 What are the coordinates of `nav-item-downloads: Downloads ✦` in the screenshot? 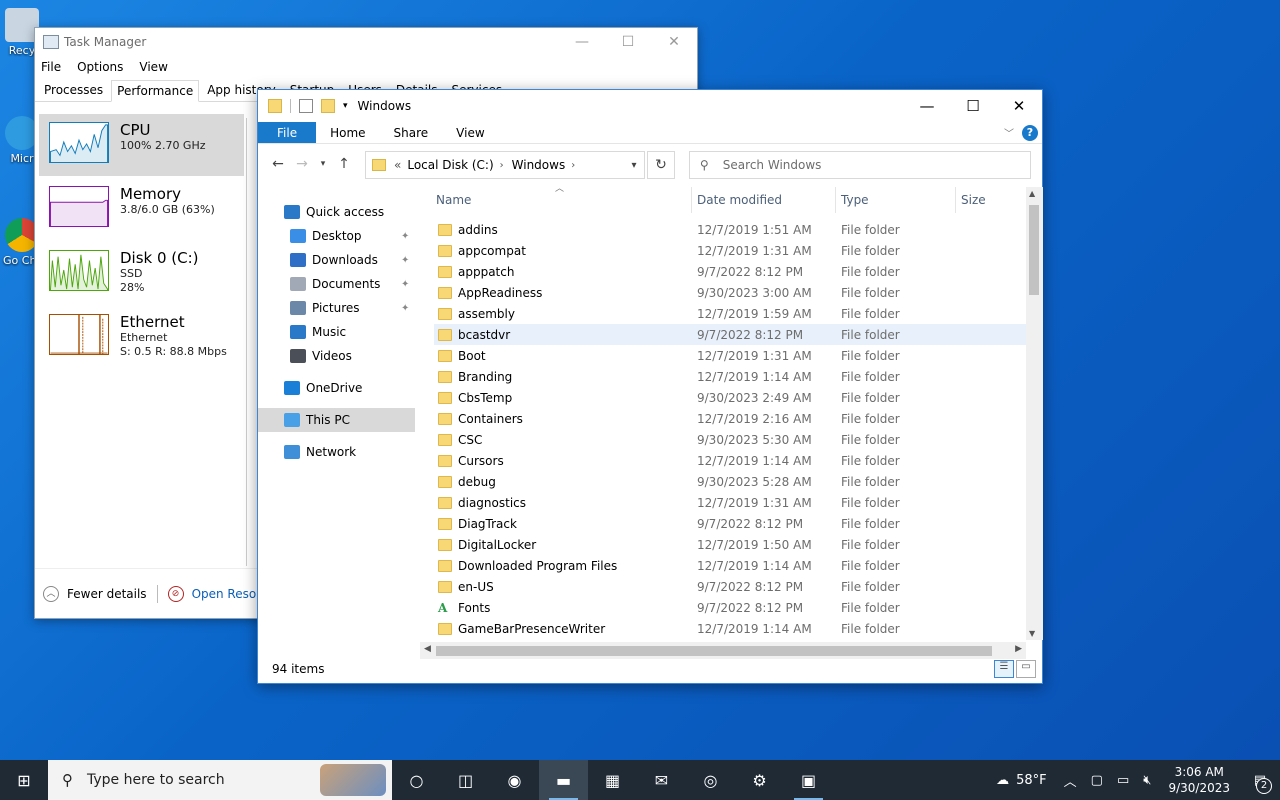 It's located at (338, 260).